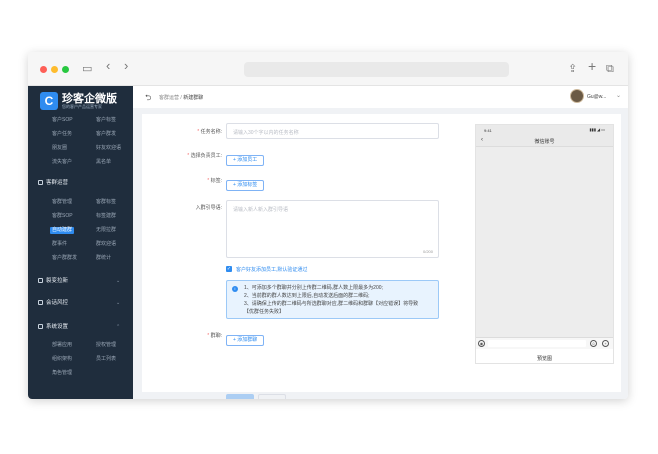  I want to click on maximize-window-button, so click(65, 69).